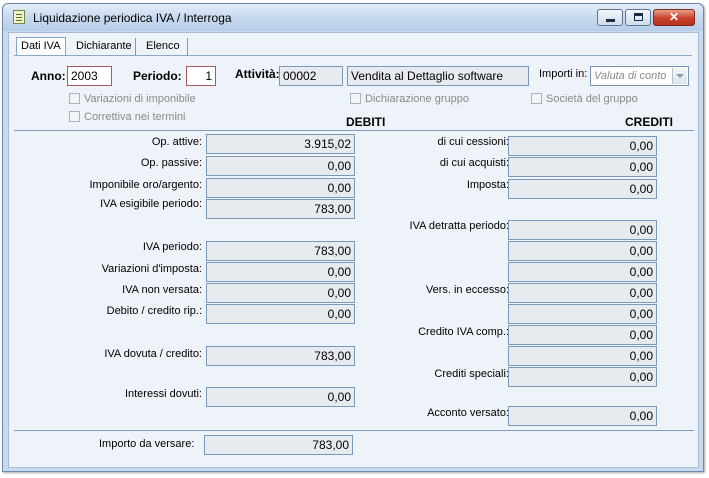 The height and width of the screenshot is (478, 709). Describe the element at coordinates (354, 430) in the screenshot. I see `footer-divider` at that location.